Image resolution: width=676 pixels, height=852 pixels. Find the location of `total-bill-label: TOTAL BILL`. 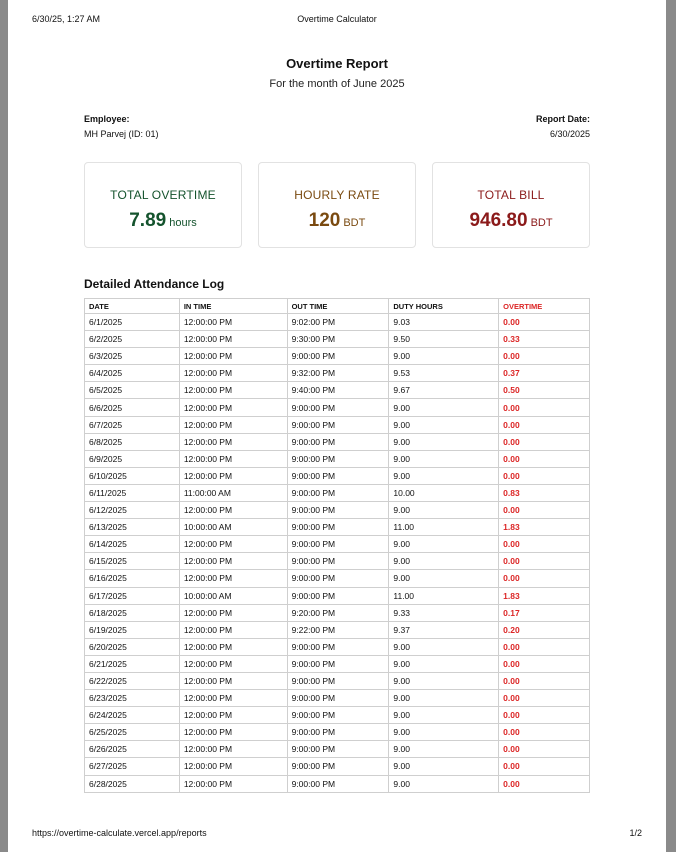

total-bill-label: TOTAL BILL is located at coordinates (511, 195).